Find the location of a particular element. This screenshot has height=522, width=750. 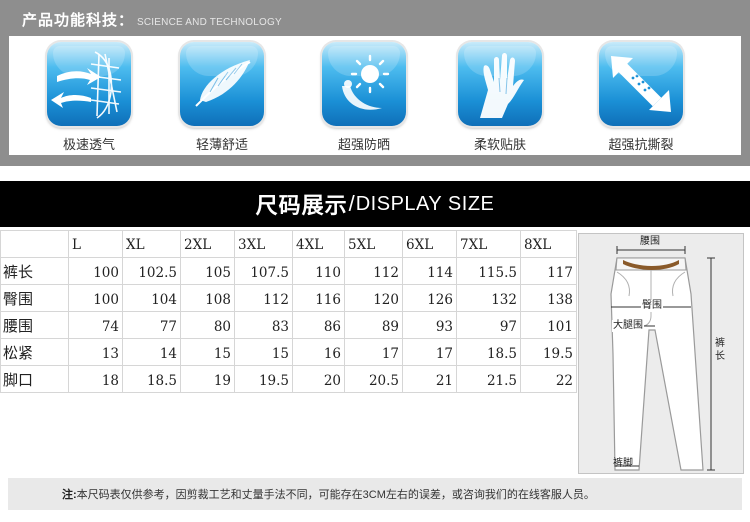

table-cell: 20.5 is located at coordinates (373, 379).